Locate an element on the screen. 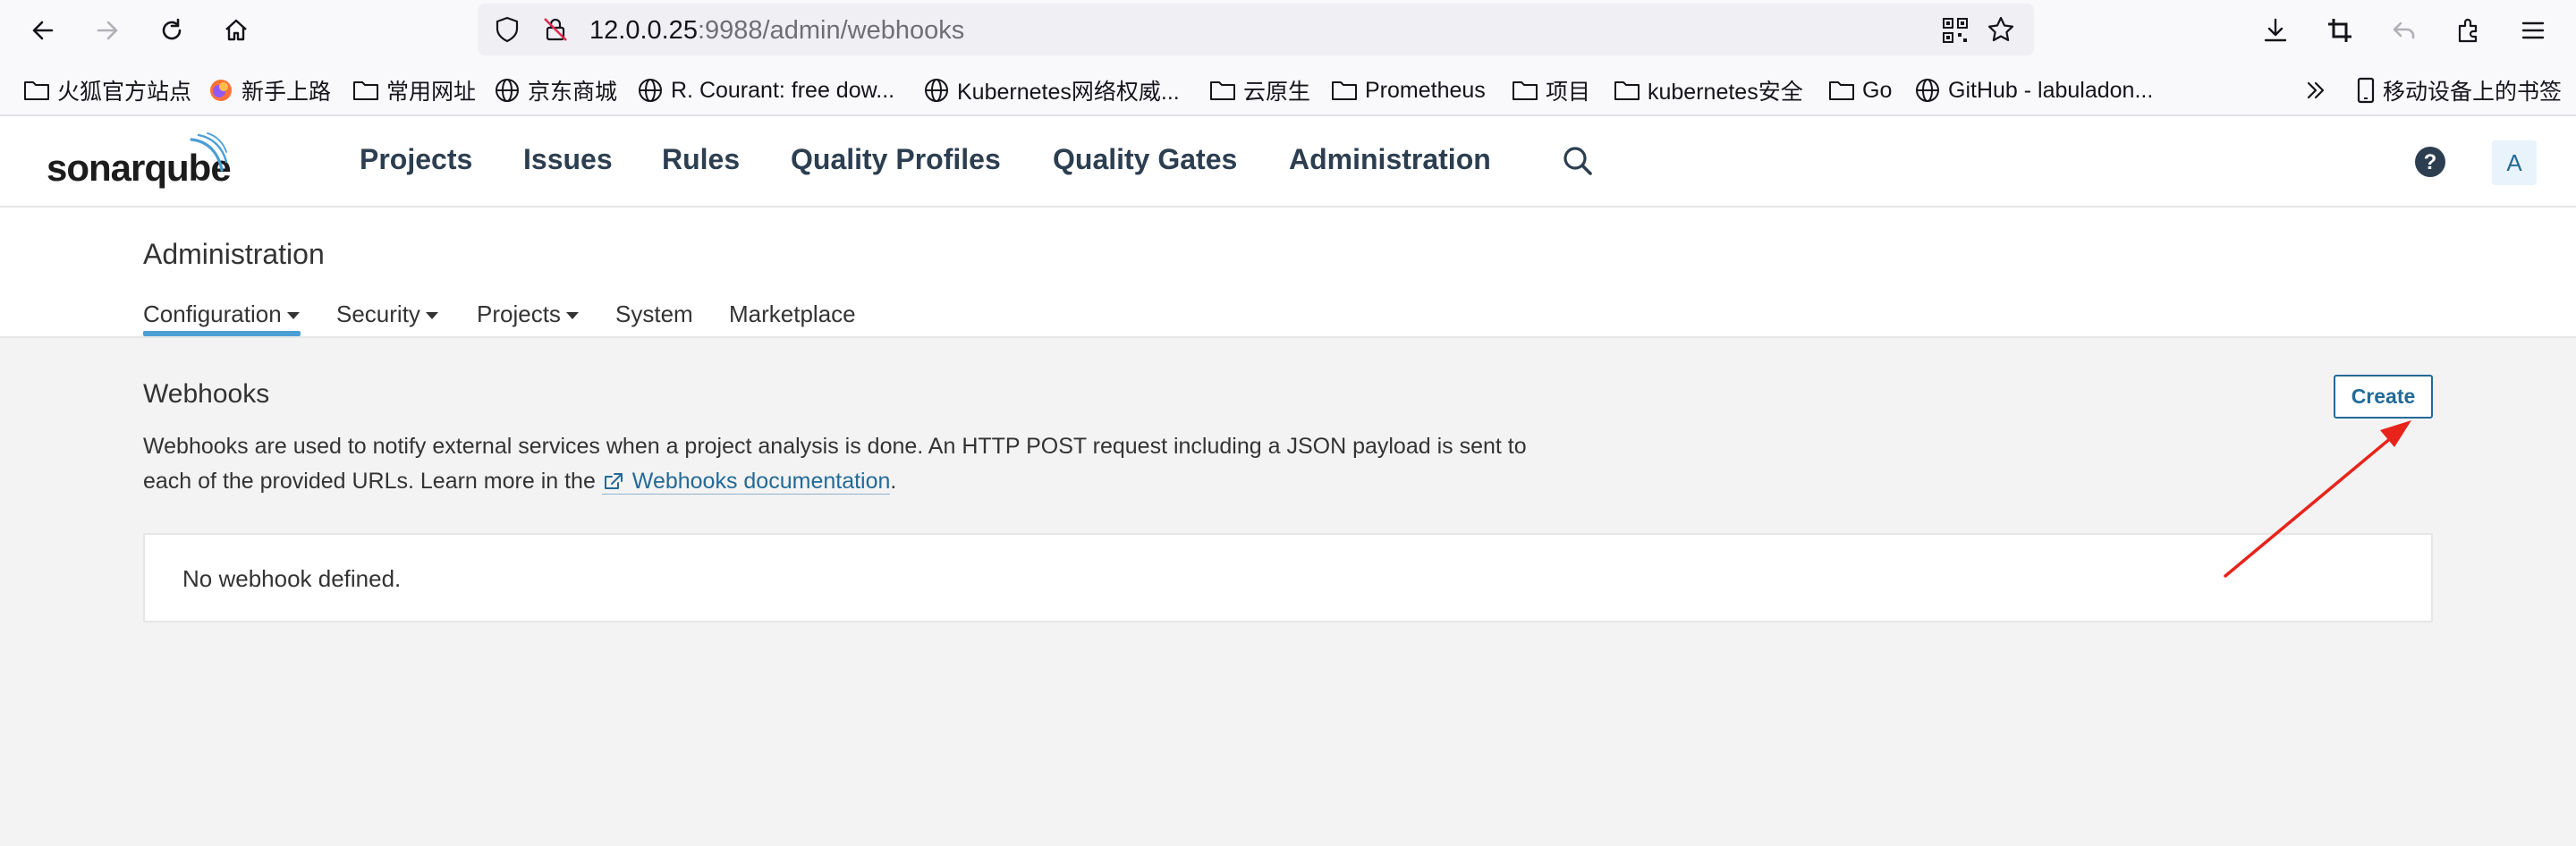 The height and width of the screenshot is (846, 2576). description-end: . is located at coordinates (893, 481).